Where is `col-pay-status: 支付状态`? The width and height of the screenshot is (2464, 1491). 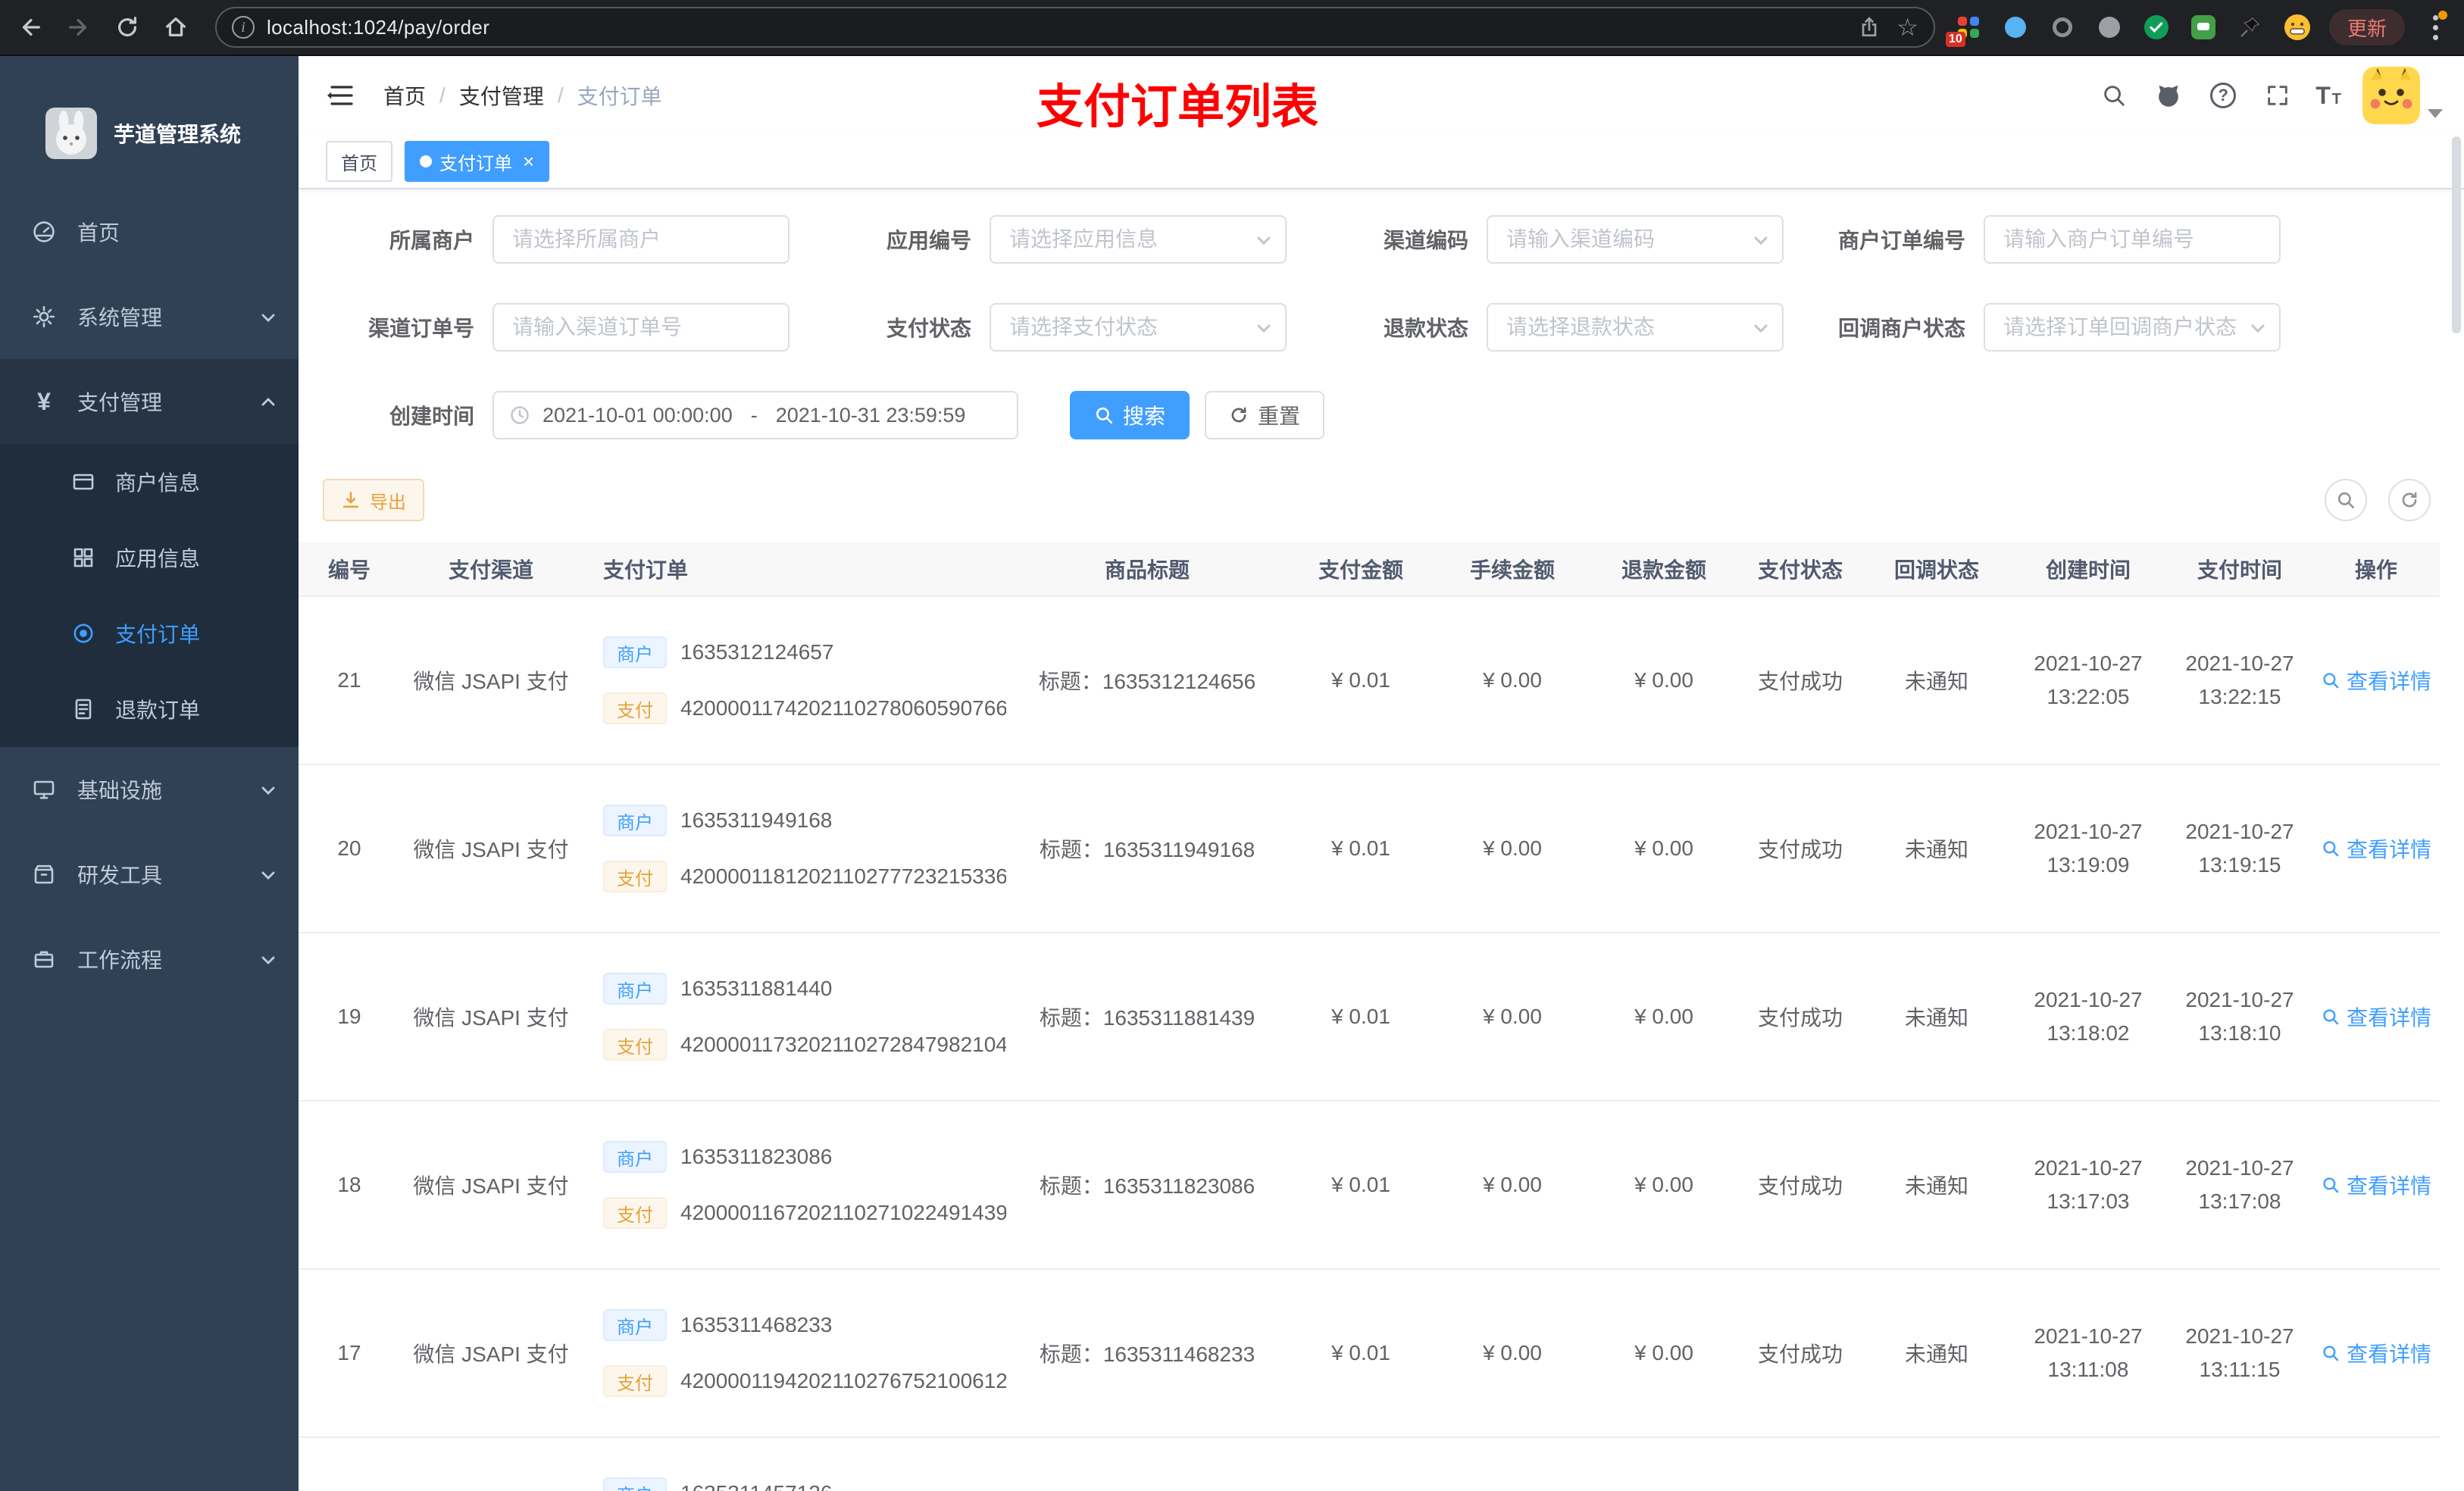
col-pay-status: 支付状态 is located at coordinates (1800, 568).